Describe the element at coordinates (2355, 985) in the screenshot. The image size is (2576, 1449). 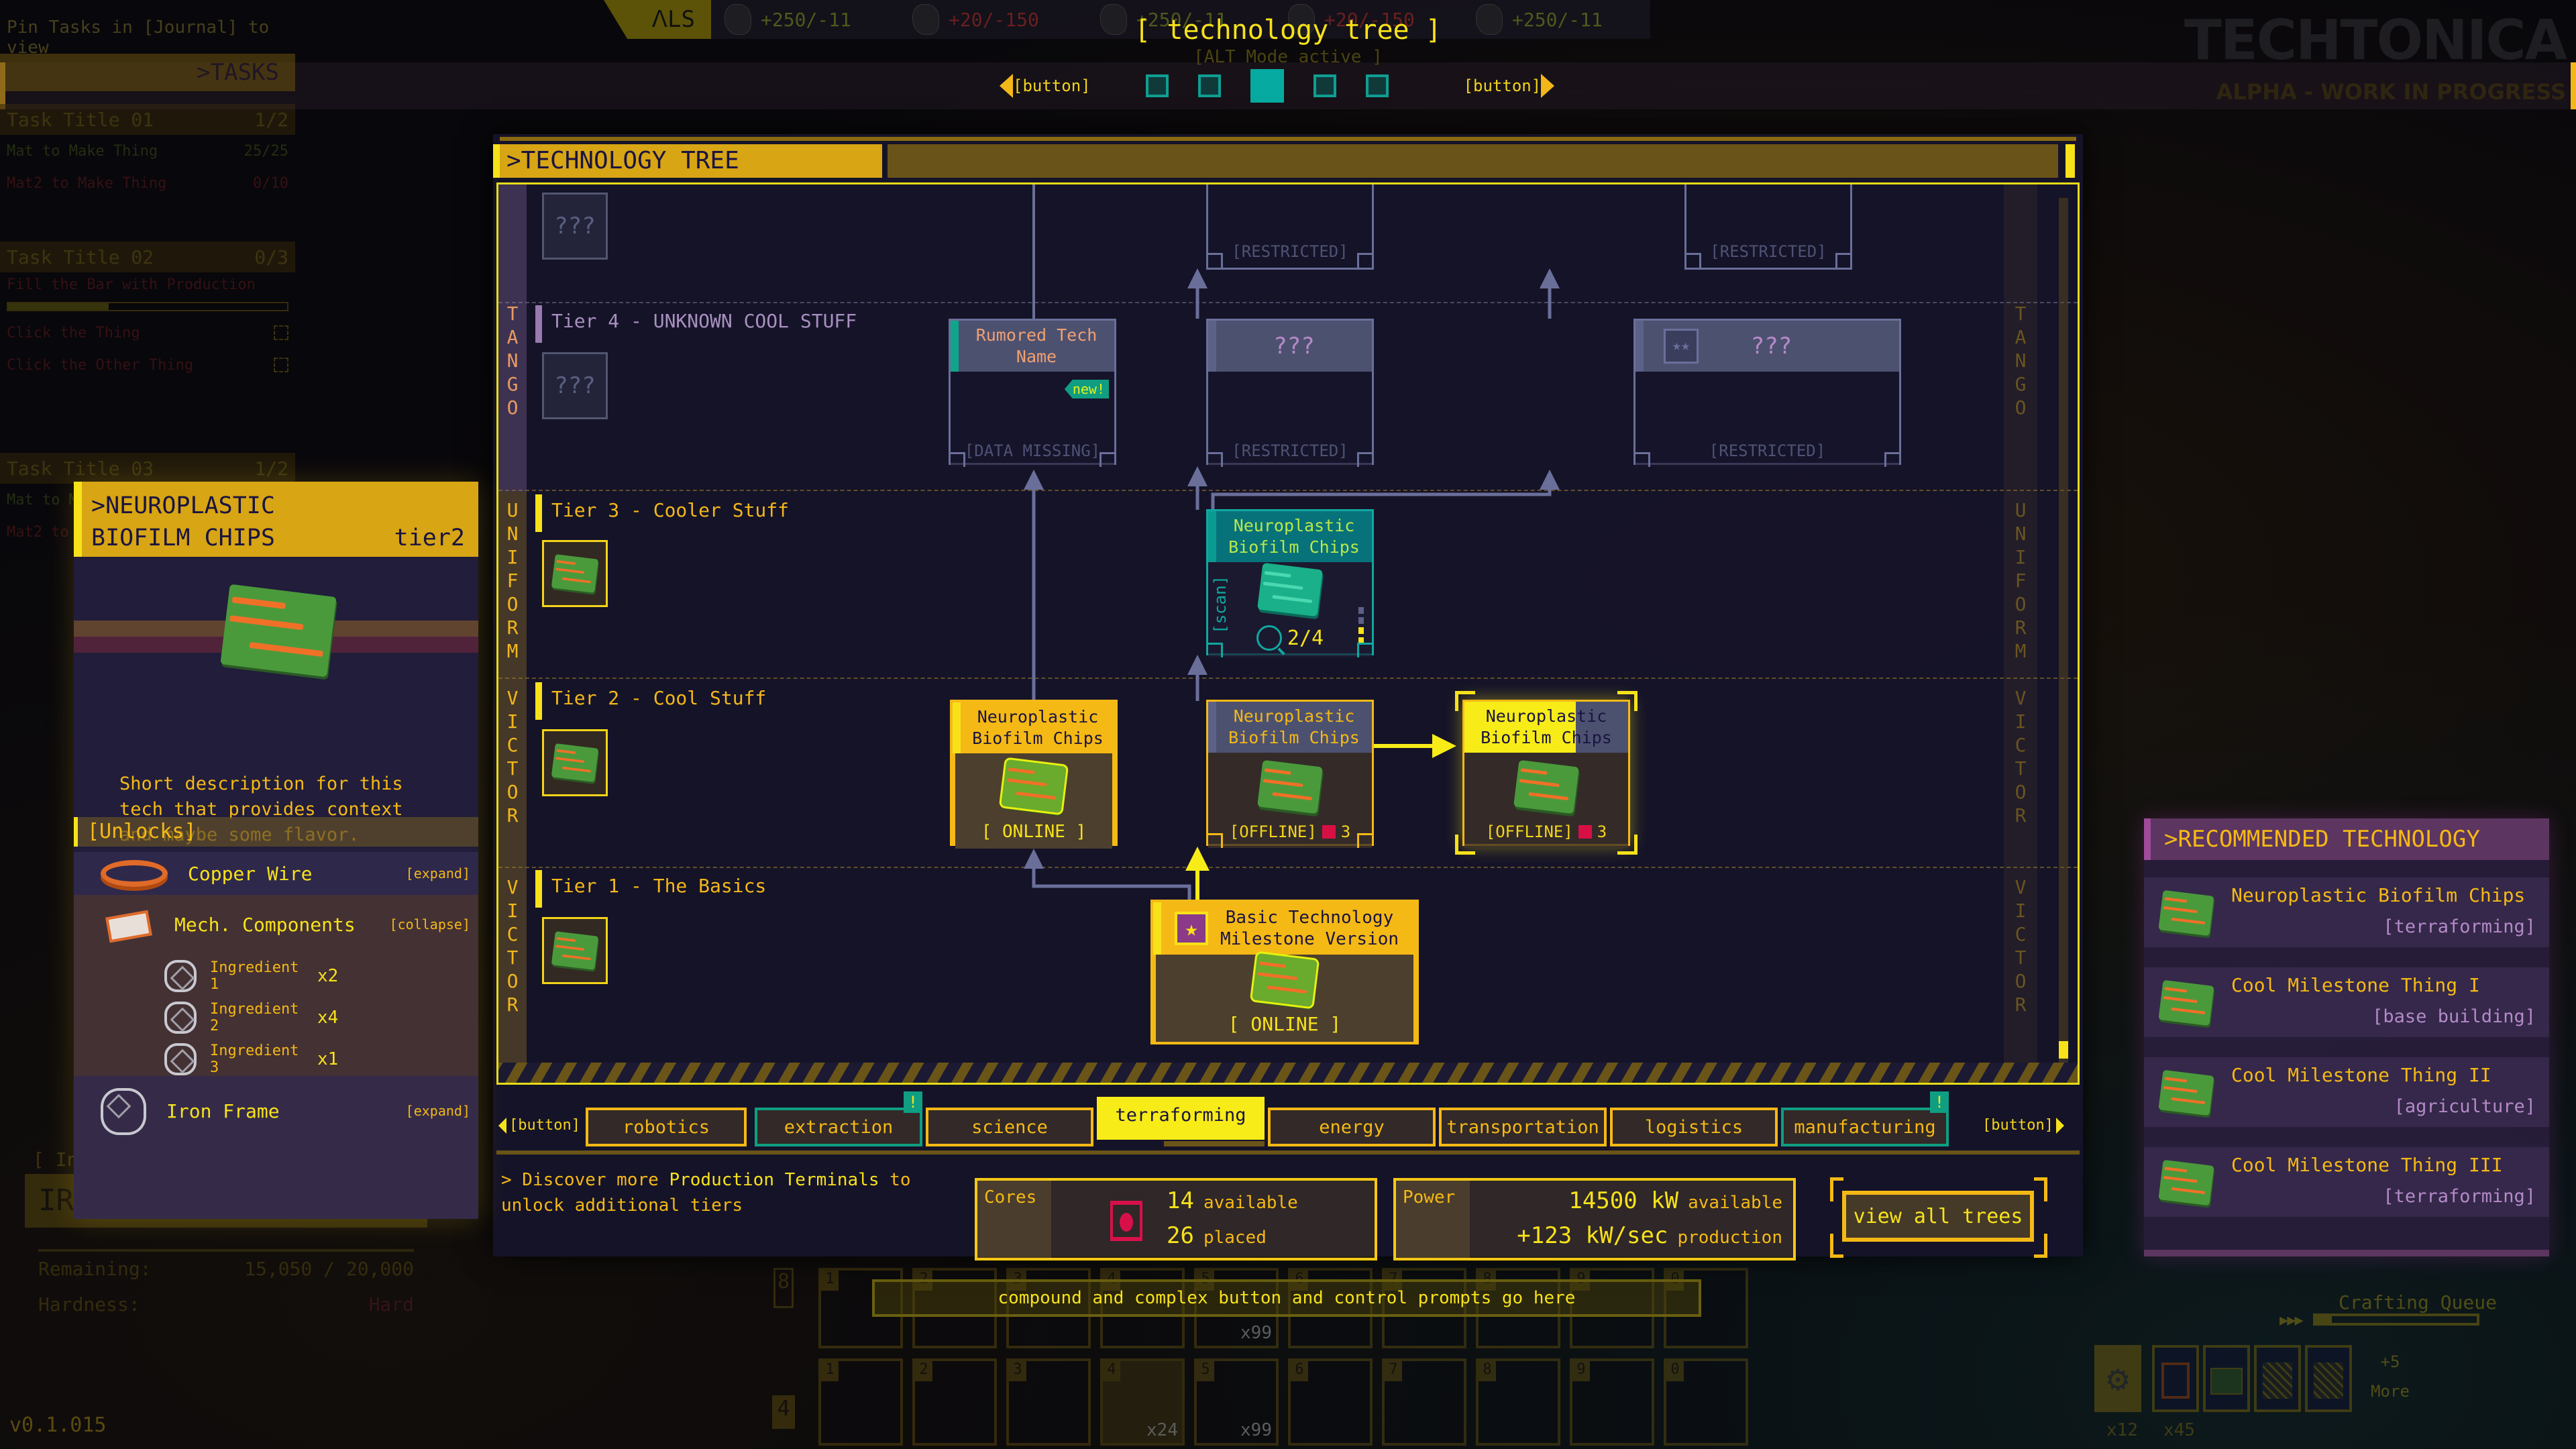
I see `recommended-name: Cool Milestone Thing I` at that location.